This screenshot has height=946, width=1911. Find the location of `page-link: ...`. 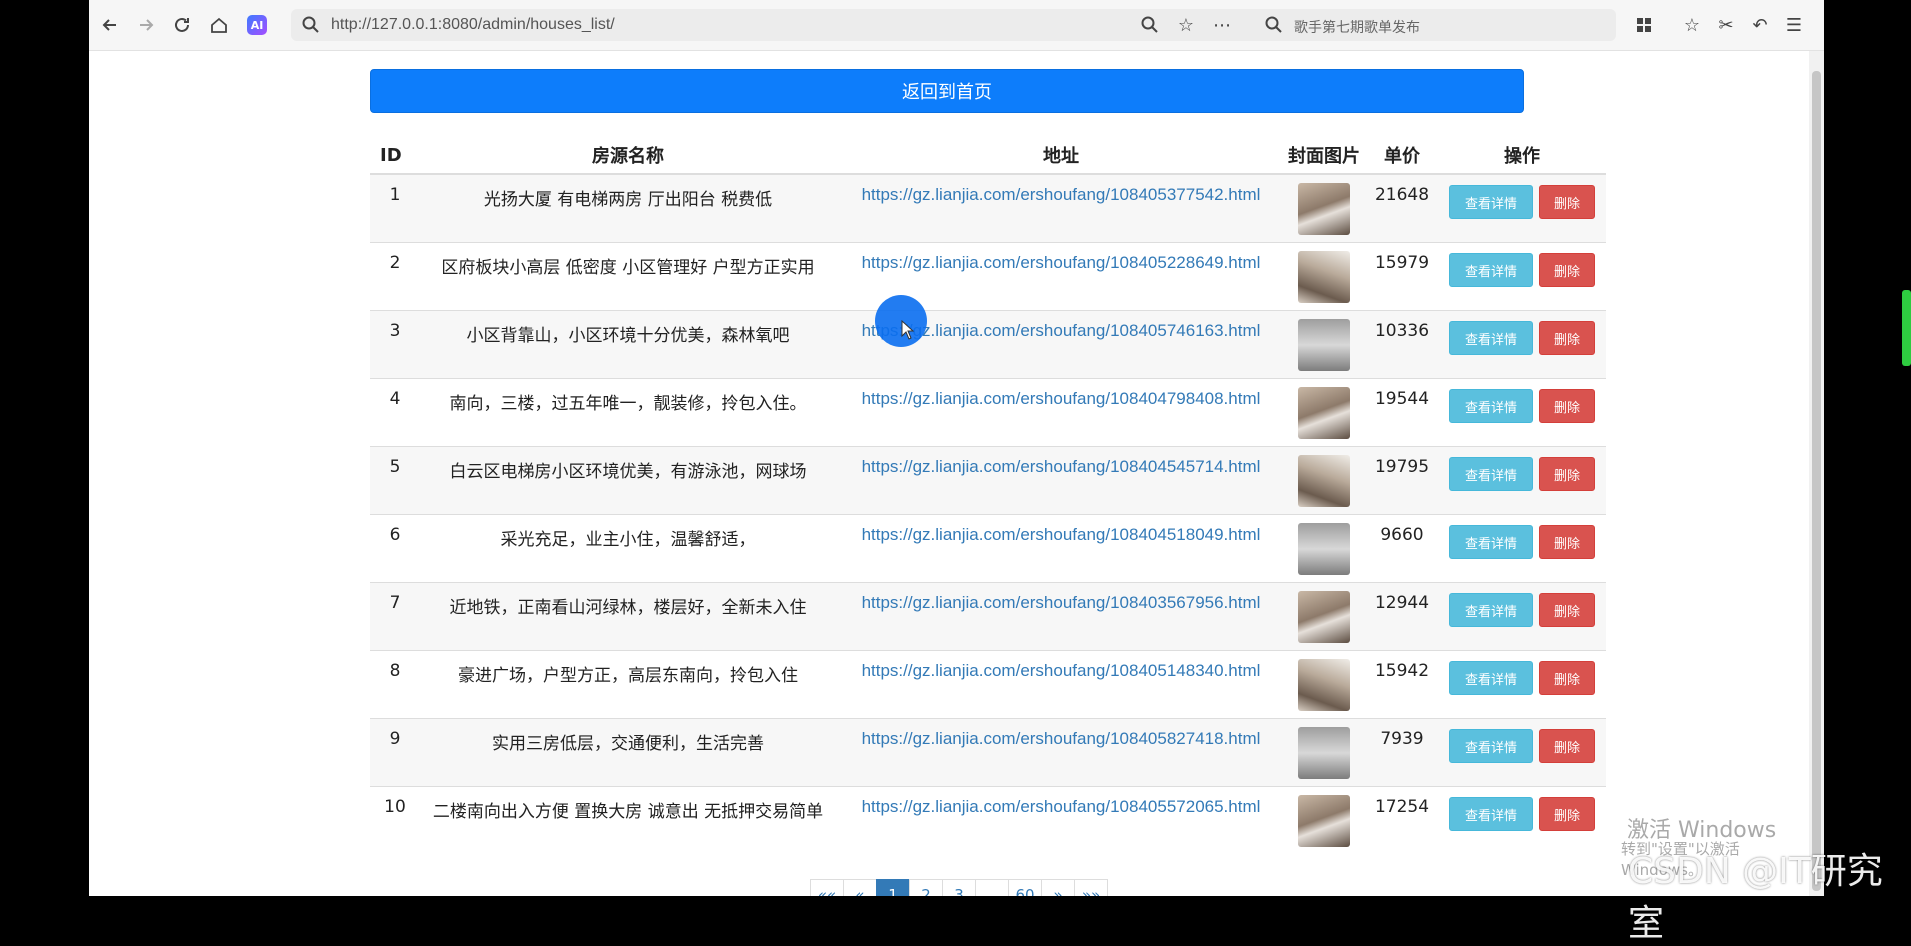

page-link: ... is located at coordinates (992, 887).